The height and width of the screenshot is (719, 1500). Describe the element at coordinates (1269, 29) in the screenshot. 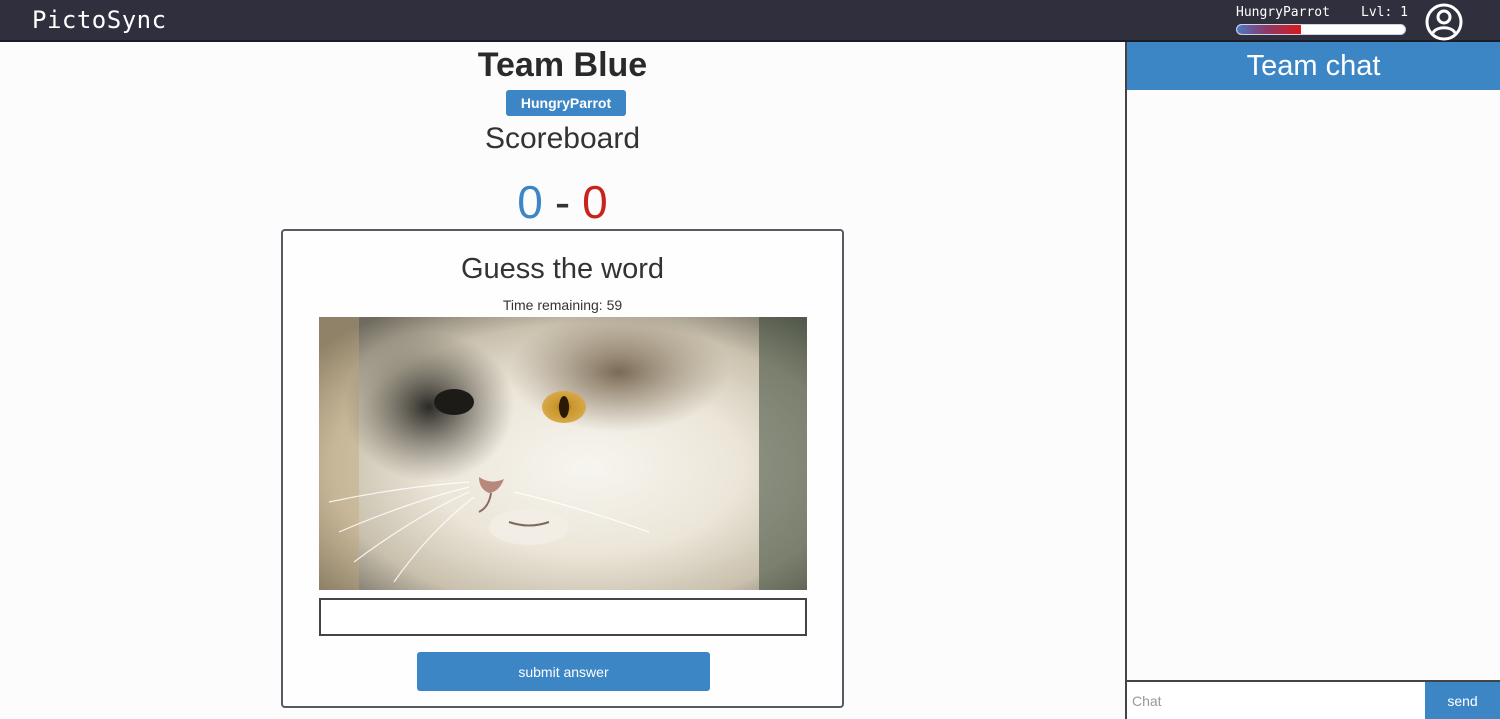

I see `xp-progress-fill` at that location.